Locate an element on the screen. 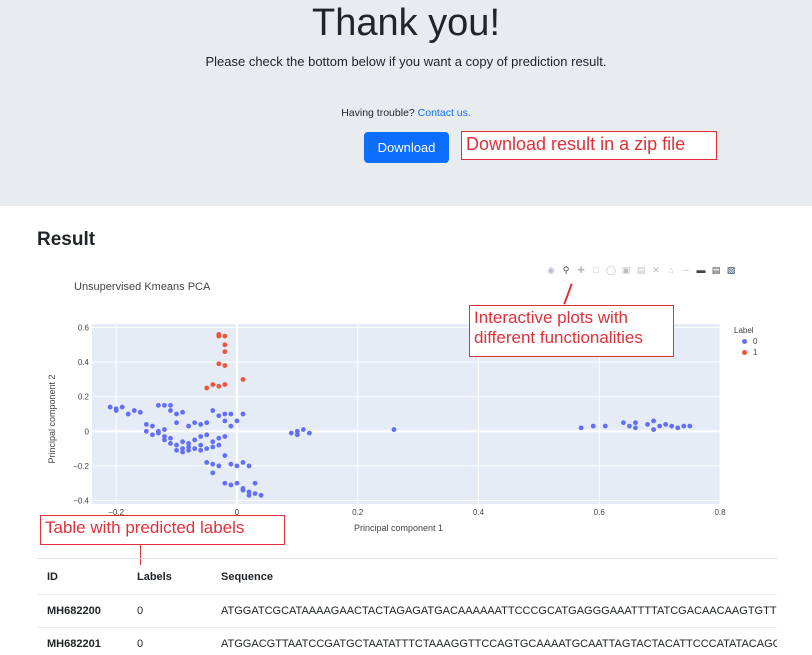 The height and width of the screenshot is (655, 812). contact-link: Contact us. is located at coordinates (444, 113).